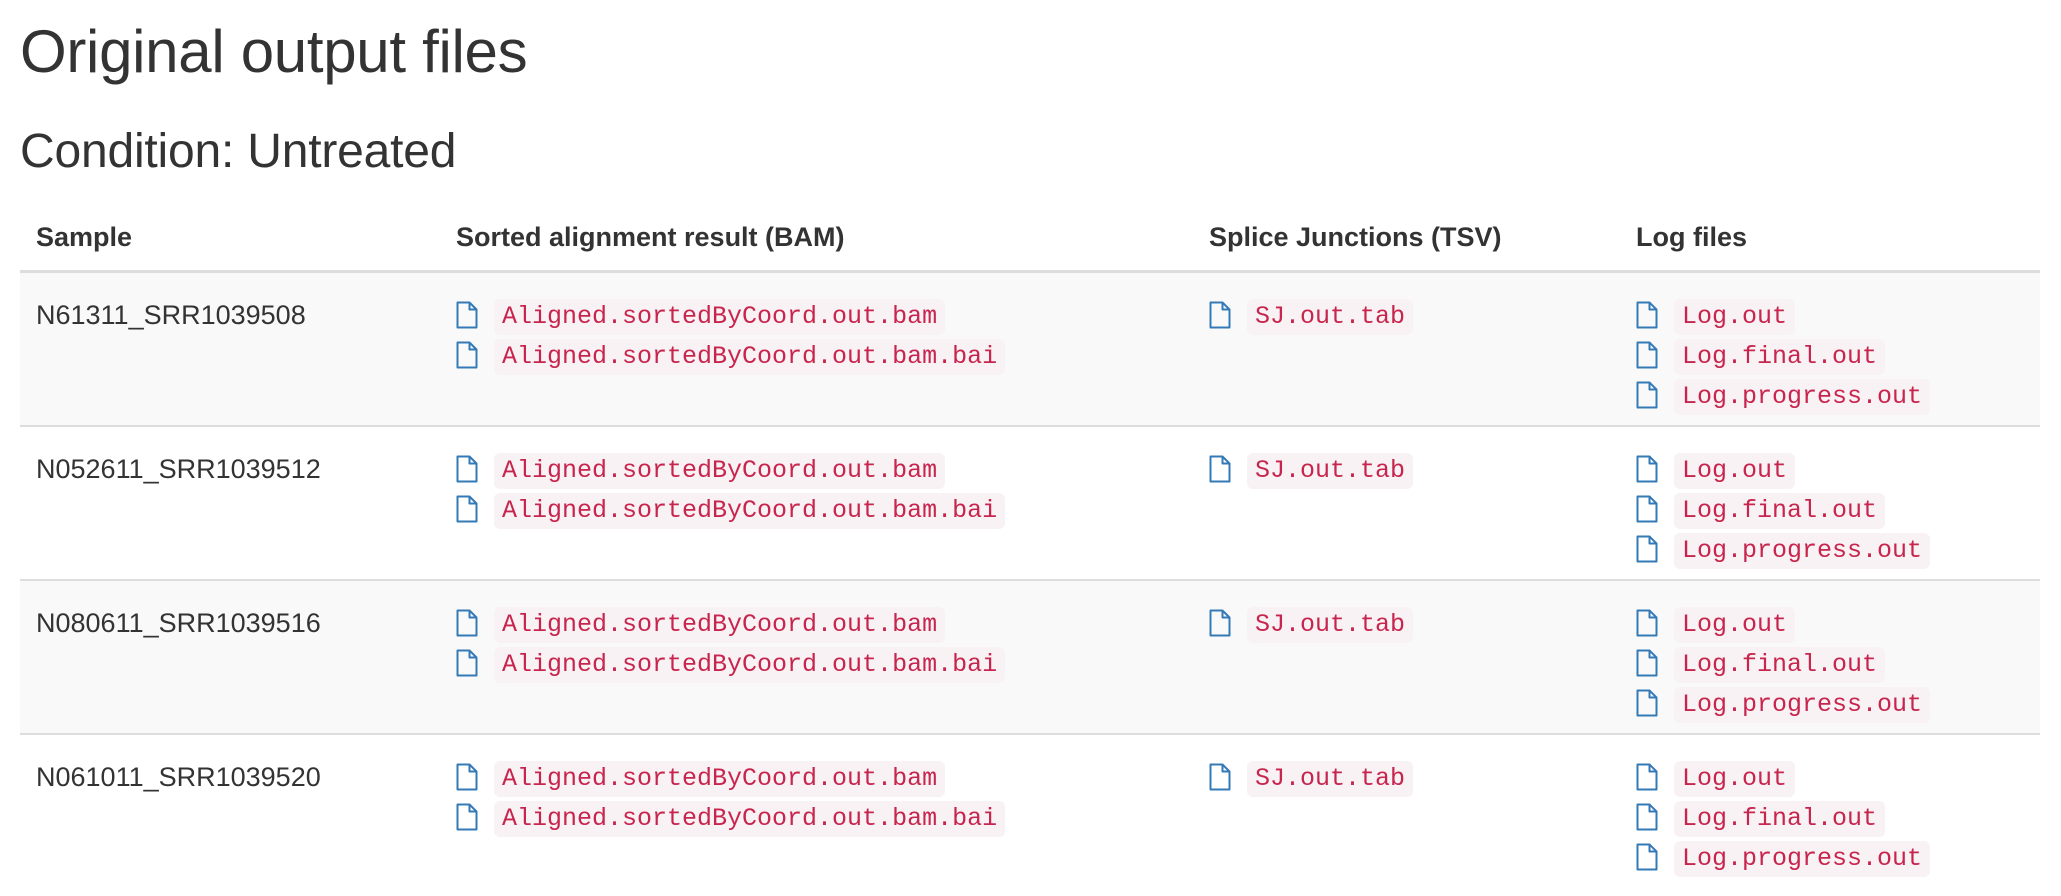 Image resolution: width=2061 pixels, height=896 pixels. What do you see at coordinates (1830, 238) in the screenshot?
I see `column-header-log-files: Log files` at bounding box center [1830, 238].